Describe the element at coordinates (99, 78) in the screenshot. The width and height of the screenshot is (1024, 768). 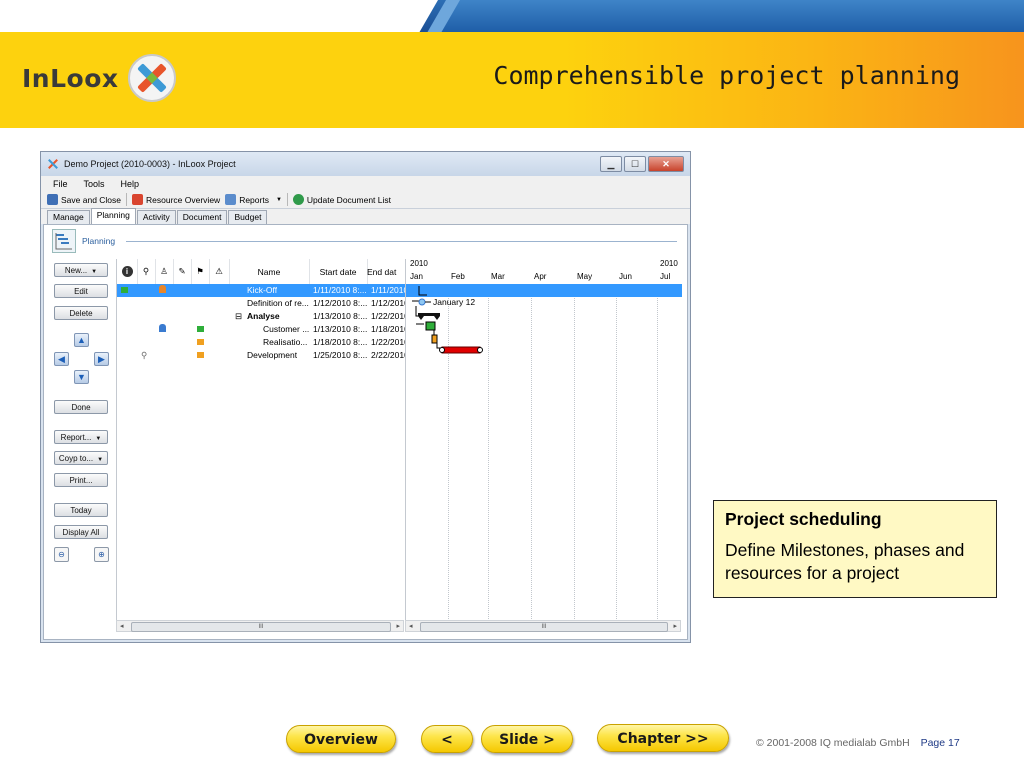
I see `inloox-logo: InLoox` at that location.